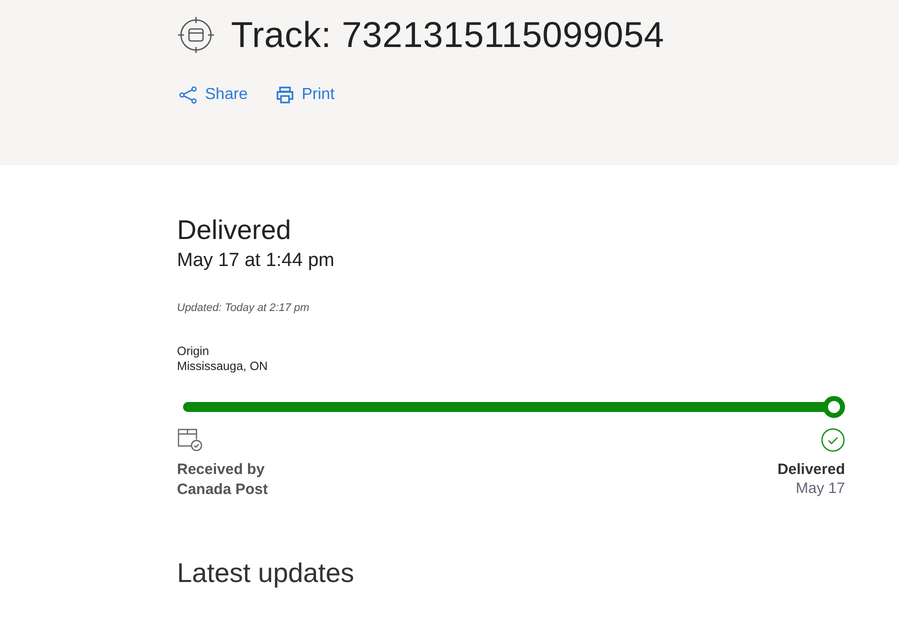 This screenshot has height=622, width=899. What do you see at coordinates (811, 470) in the screenshot?
I see `milestone-title: Delivered` at bounding box center [811, 470].